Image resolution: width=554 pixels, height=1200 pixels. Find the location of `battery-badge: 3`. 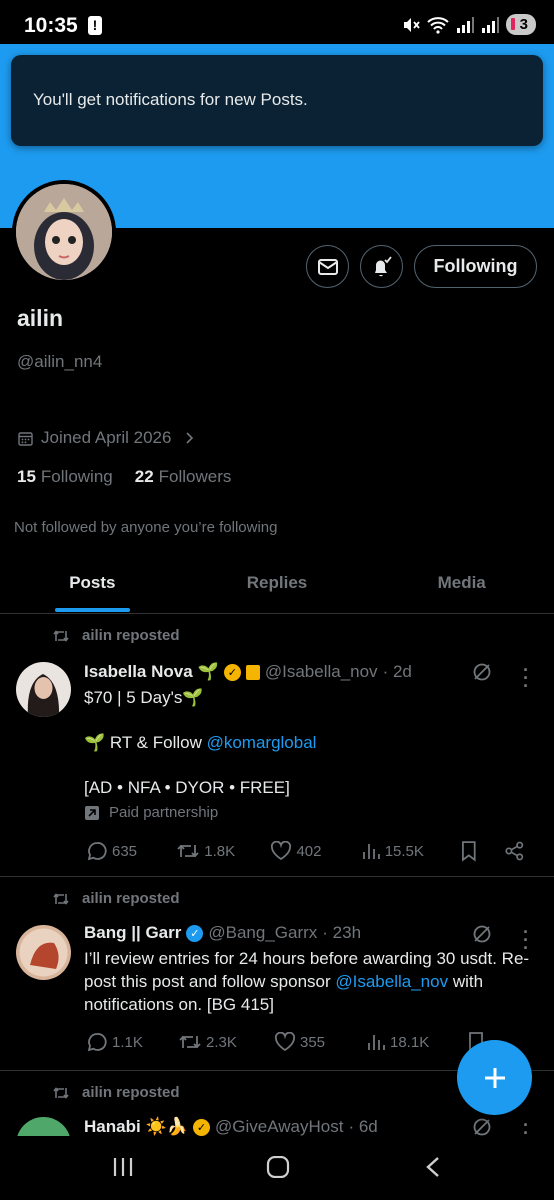

battery-badge: 3 is located at coordinates (520, 24).